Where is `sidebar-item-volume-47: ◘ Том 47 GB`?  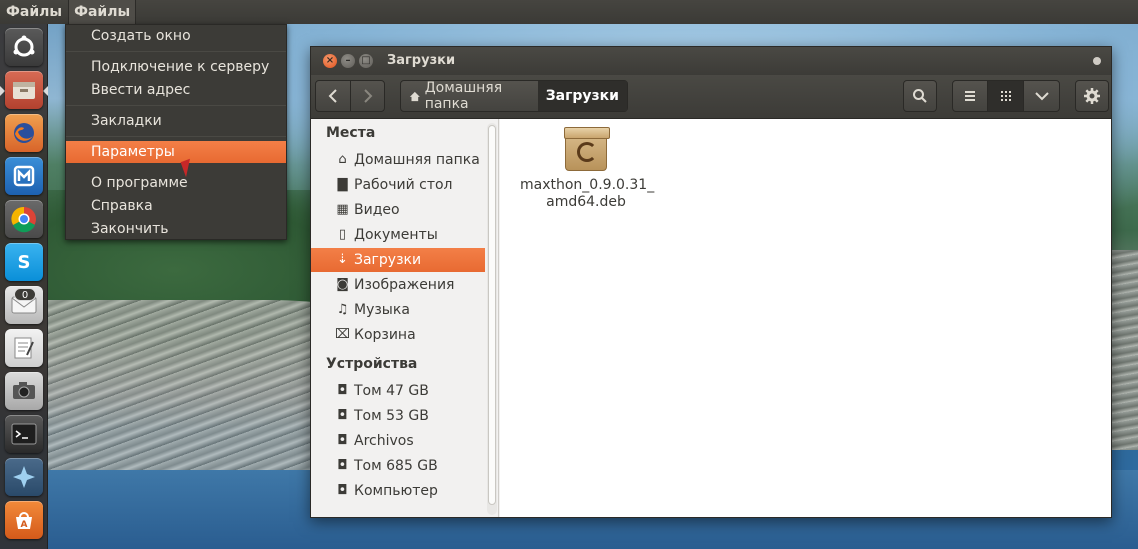
sidebar-item-volume-47: ◘ Том 47 GB is located at coordinates (398, 391).